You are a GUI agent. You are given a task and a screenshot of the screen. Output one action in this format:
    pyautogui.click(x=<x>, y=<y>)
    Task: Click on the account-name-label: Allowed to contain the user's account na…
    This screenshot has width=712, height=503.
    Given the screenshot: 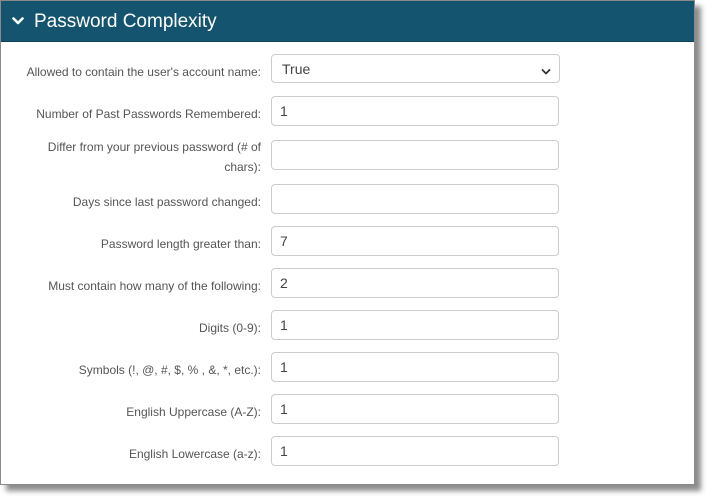 What is the action you would take?
    pyautogui.click(x=143, y=72)
    